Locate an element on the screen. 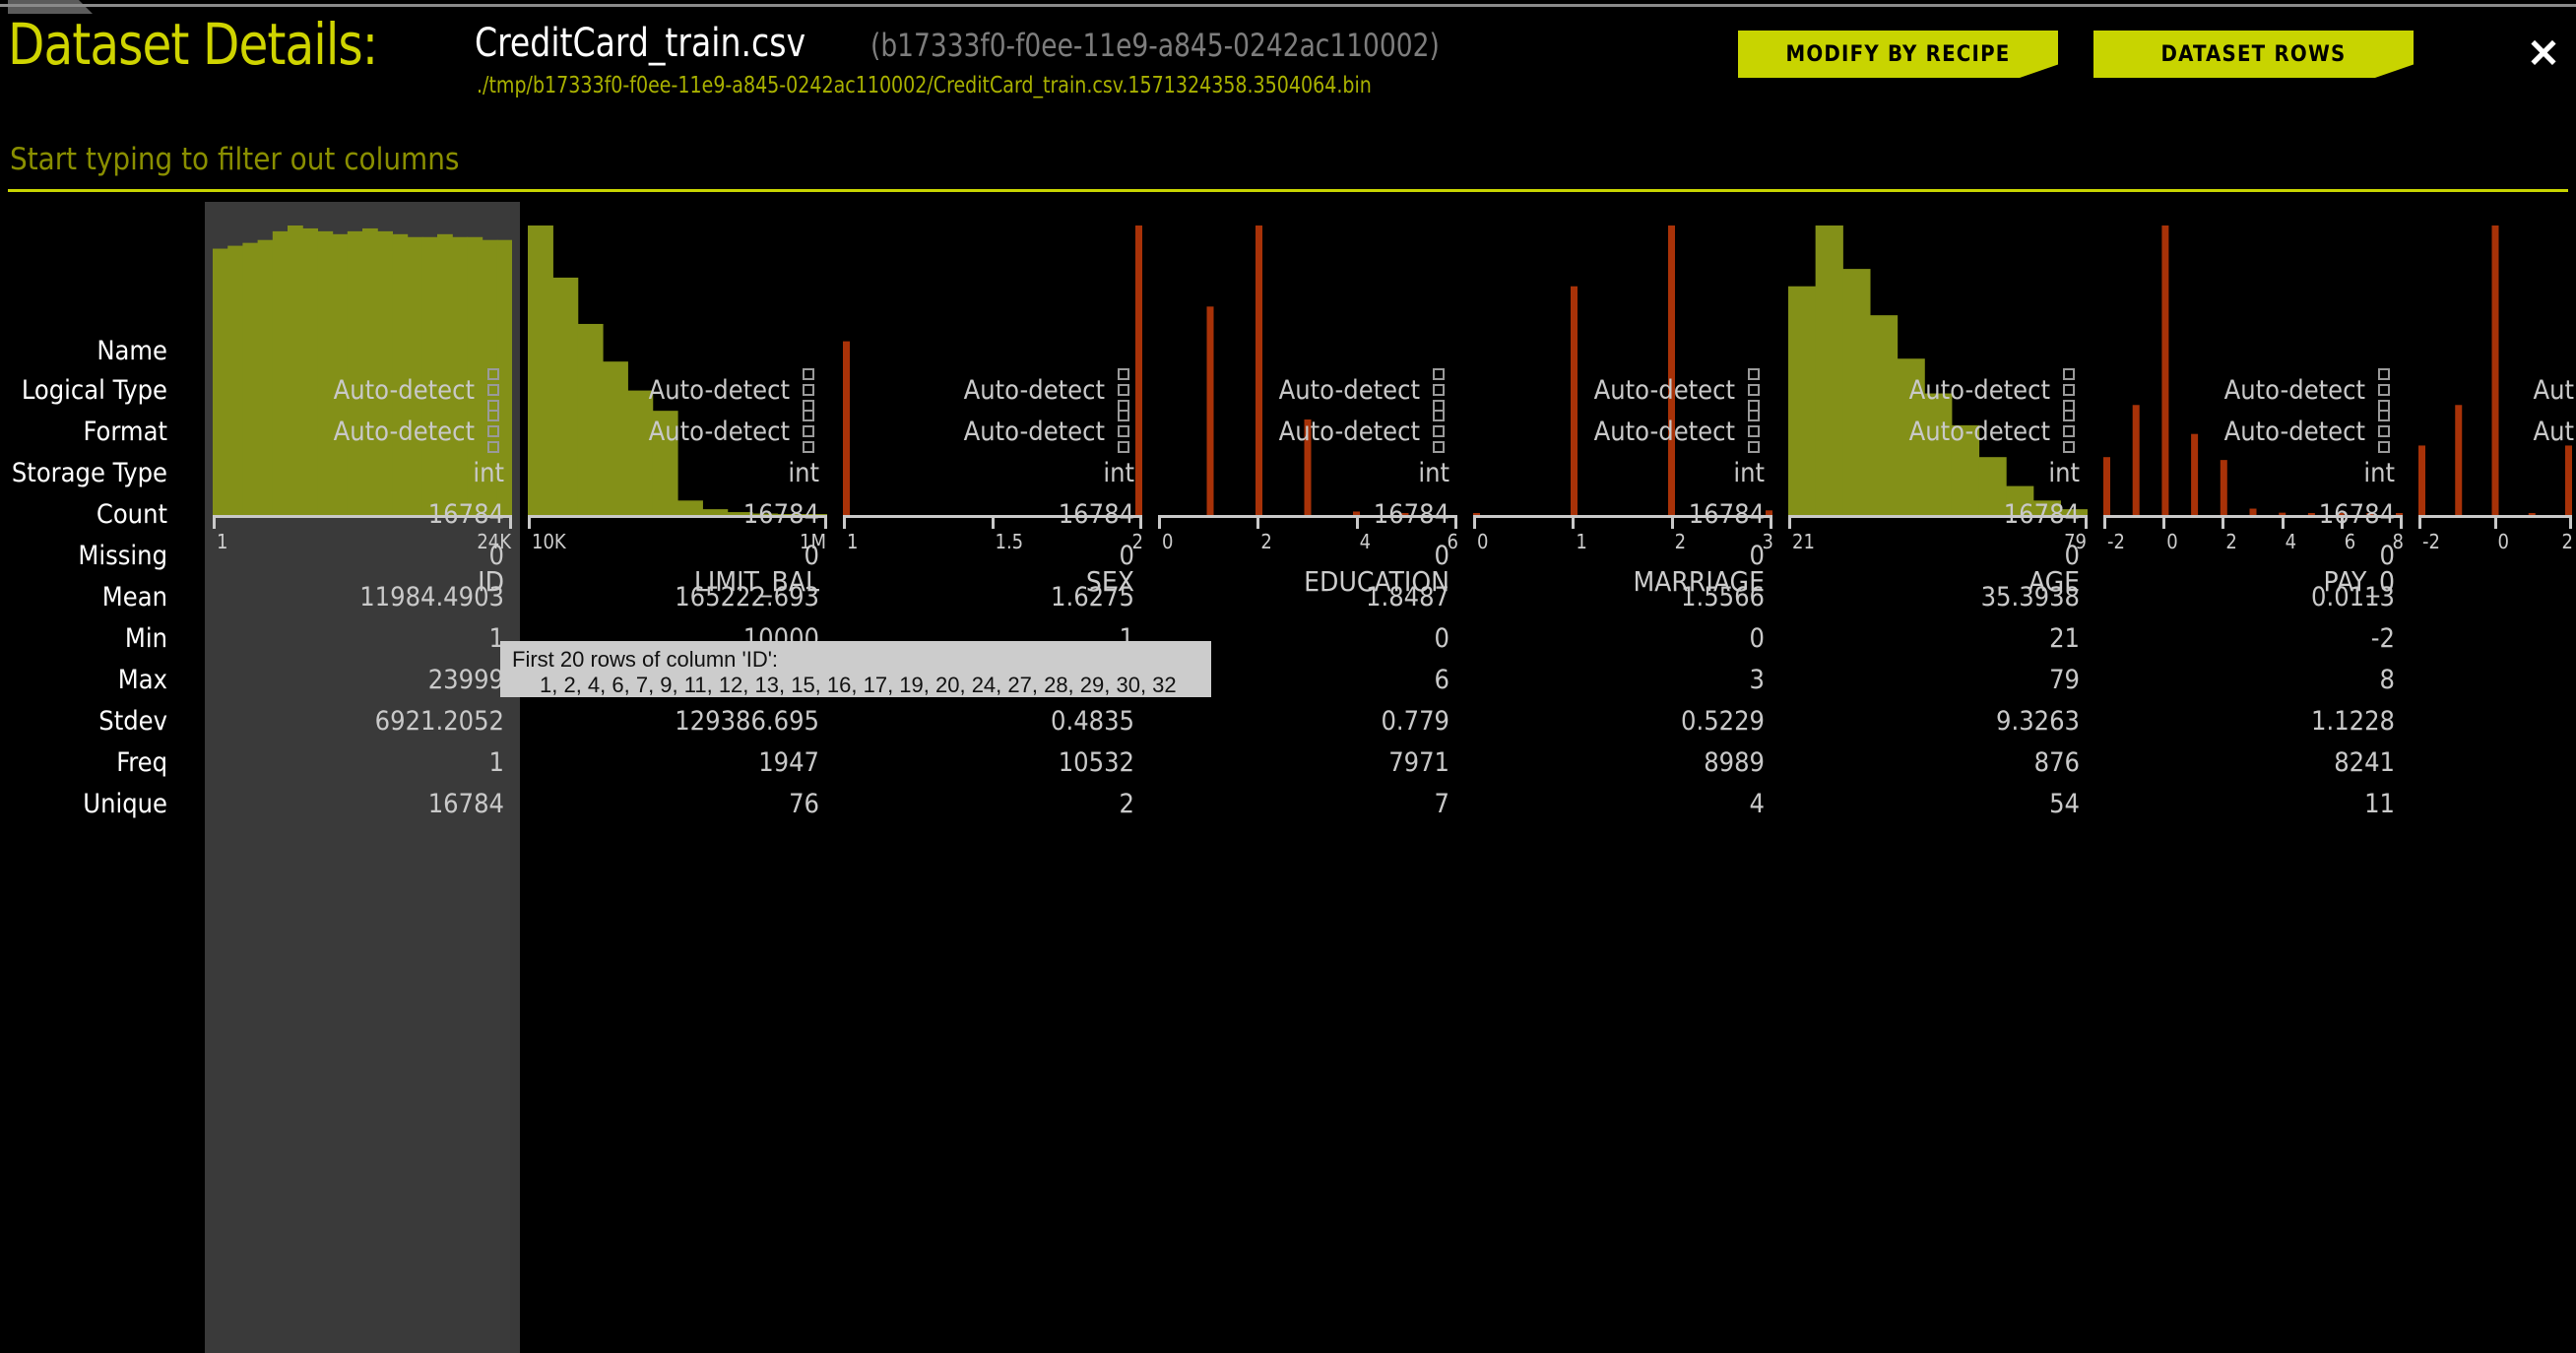 This screenshot has width=2576, height=1353. cell-LIMIT_BAL-mean: 165222.693 is located at coordinates (747, 597).